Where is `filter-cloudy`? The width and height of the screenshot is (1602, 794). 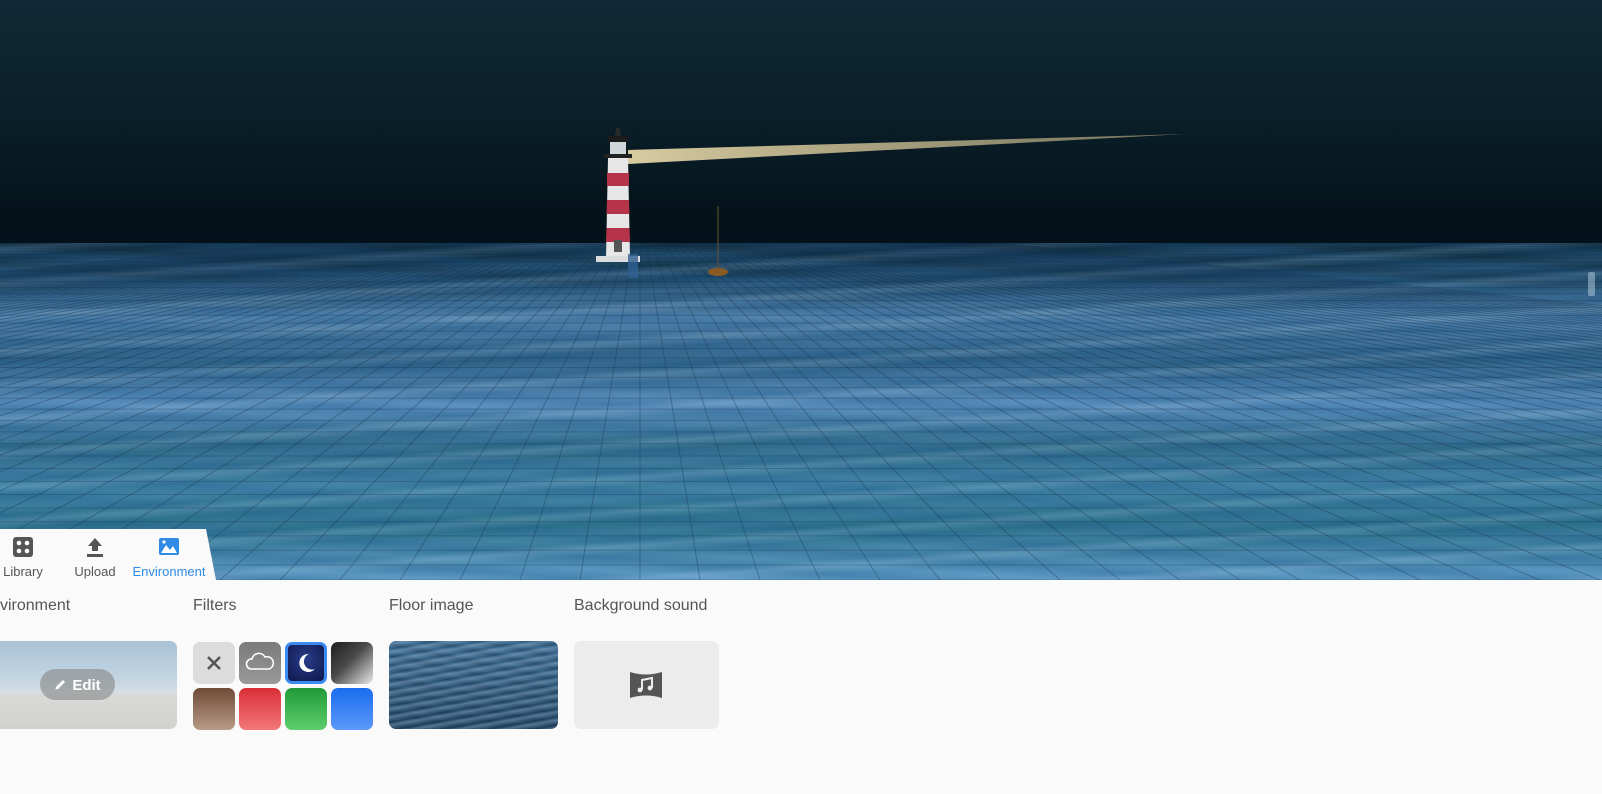
filter-cloudy is located at coordinates (260, 663).